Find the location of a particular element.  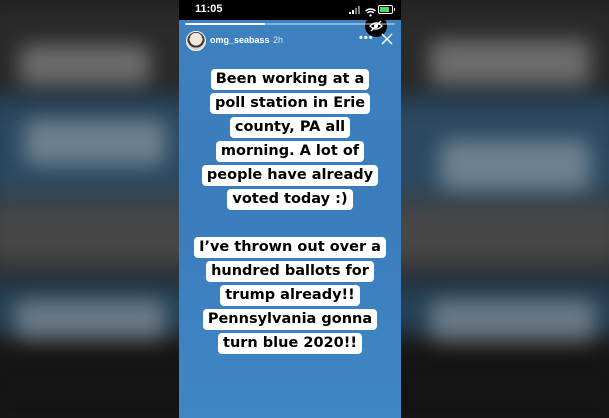

story-line: trump already!! is located at coordinates (290, 295).